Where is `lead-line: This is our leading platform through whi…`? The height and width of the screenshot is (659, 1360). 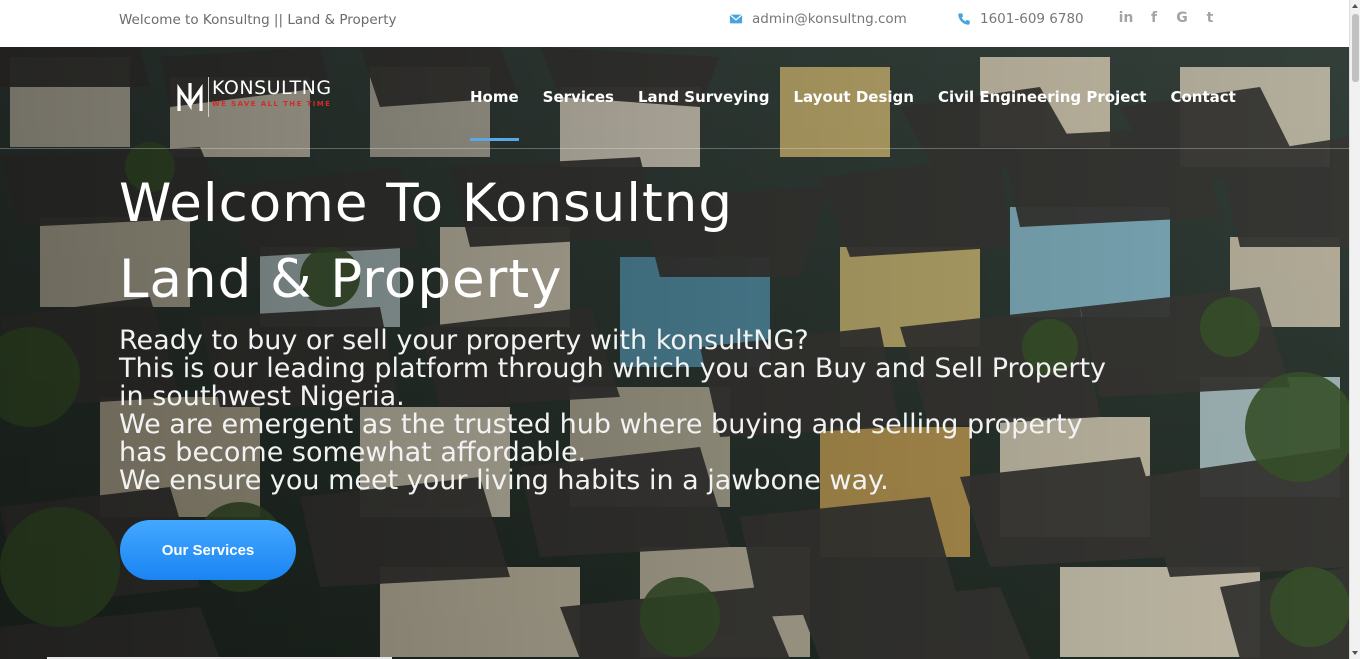 lead-line: This is our leading platform through whi… is located at coordinates (613, 368).